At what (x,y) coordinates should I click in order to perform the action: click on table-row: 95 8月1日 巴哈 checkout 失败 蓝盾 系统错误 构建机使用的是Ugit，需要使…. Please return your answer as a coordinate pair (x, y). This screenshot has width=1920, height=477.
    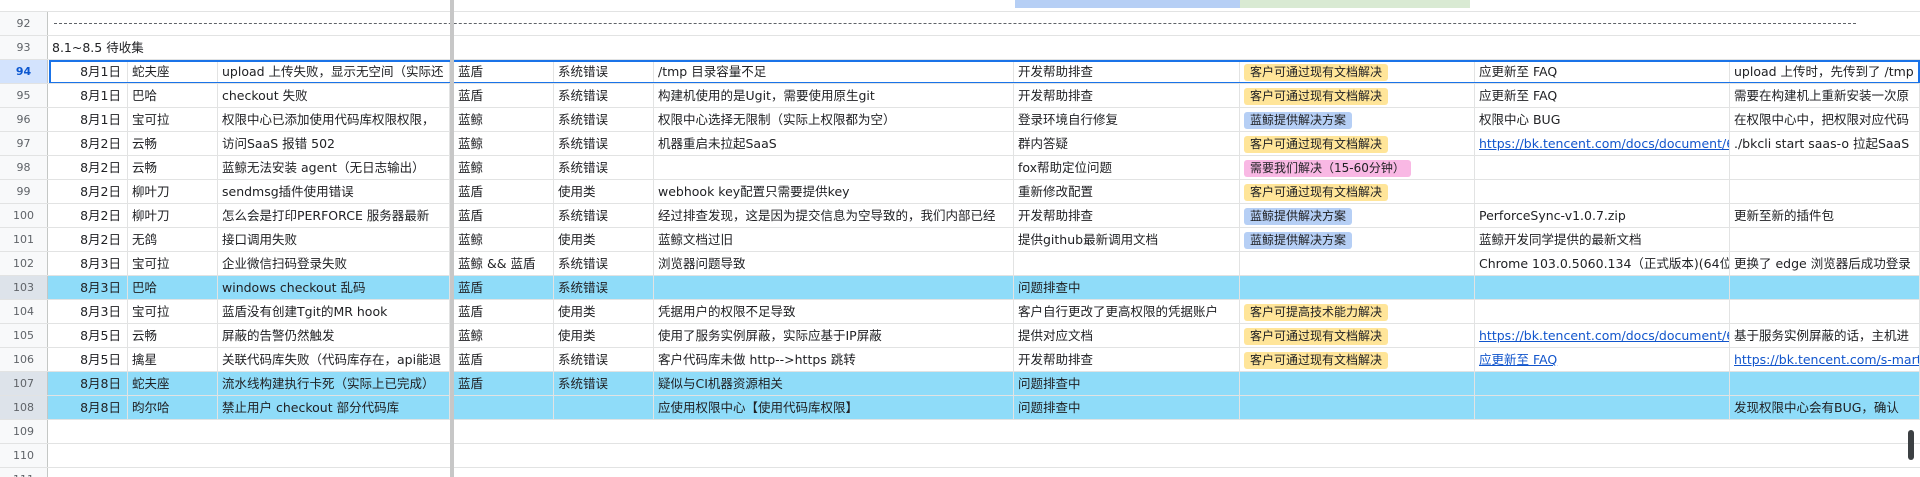
    Looking at the image, I should click on (960, 96).